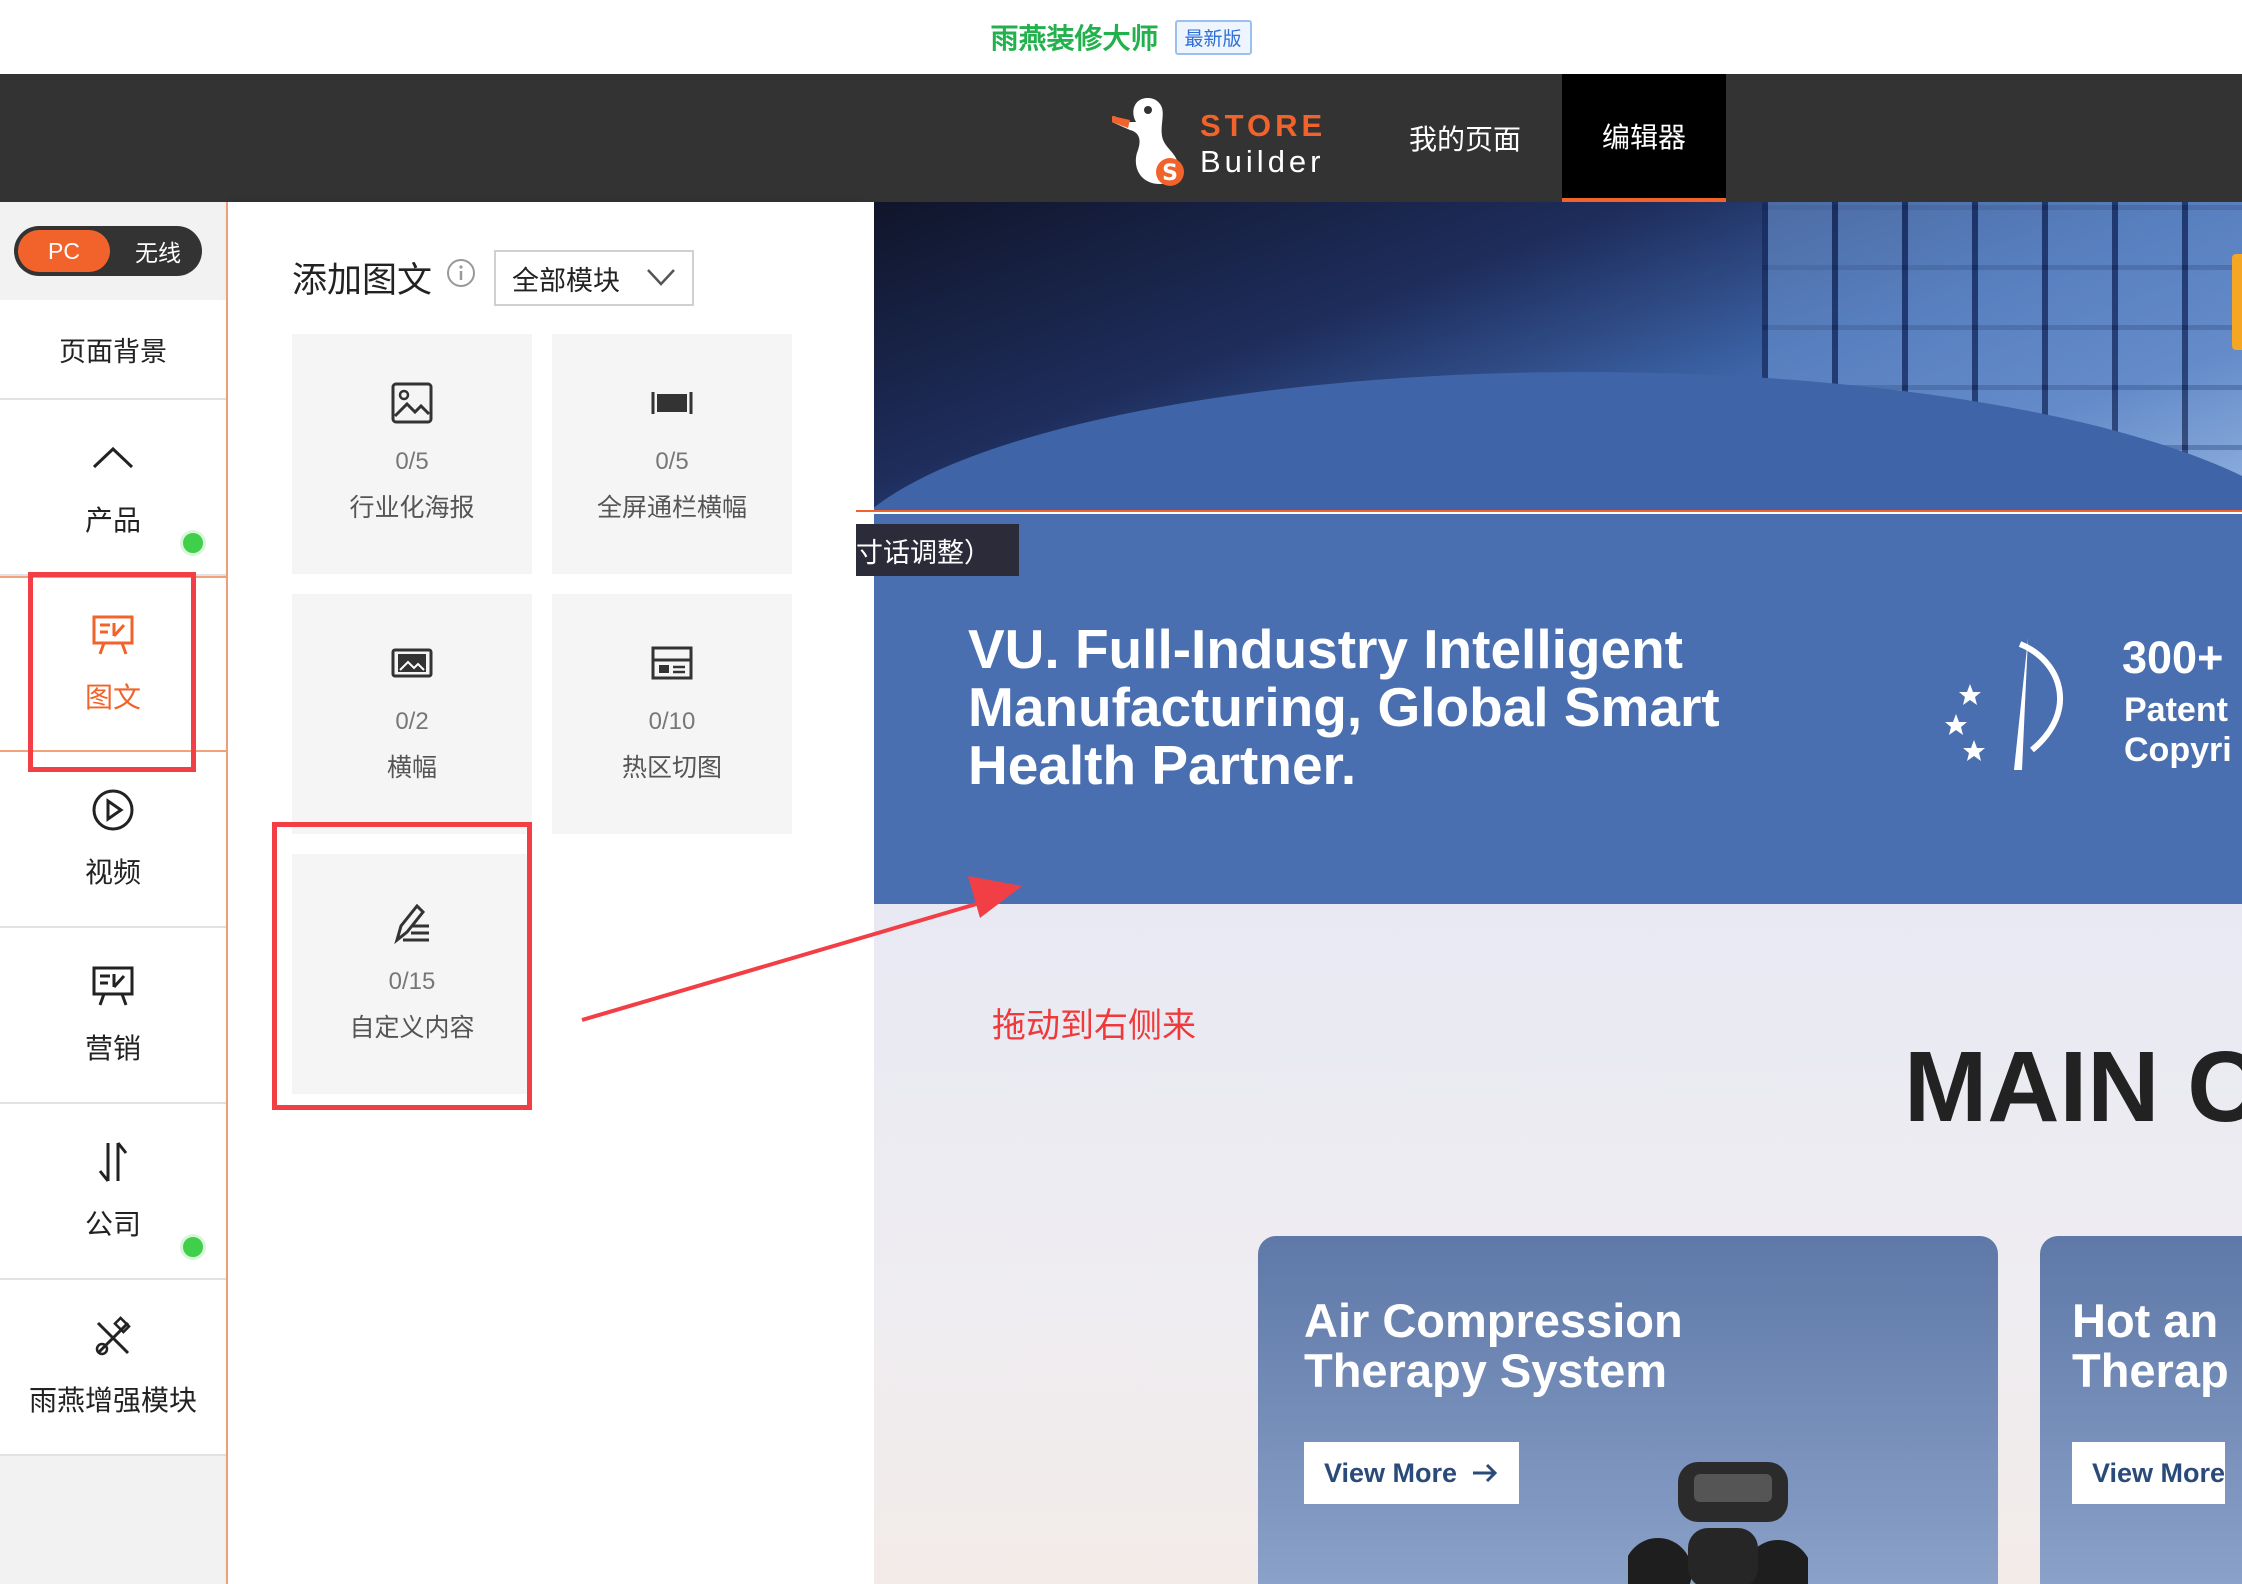 The height and width of the screenshot is (1584, 2242). Describe the element at coordinates (112, 520) in the screenshot. I see `sidebar-item-label: 产品` at that location.